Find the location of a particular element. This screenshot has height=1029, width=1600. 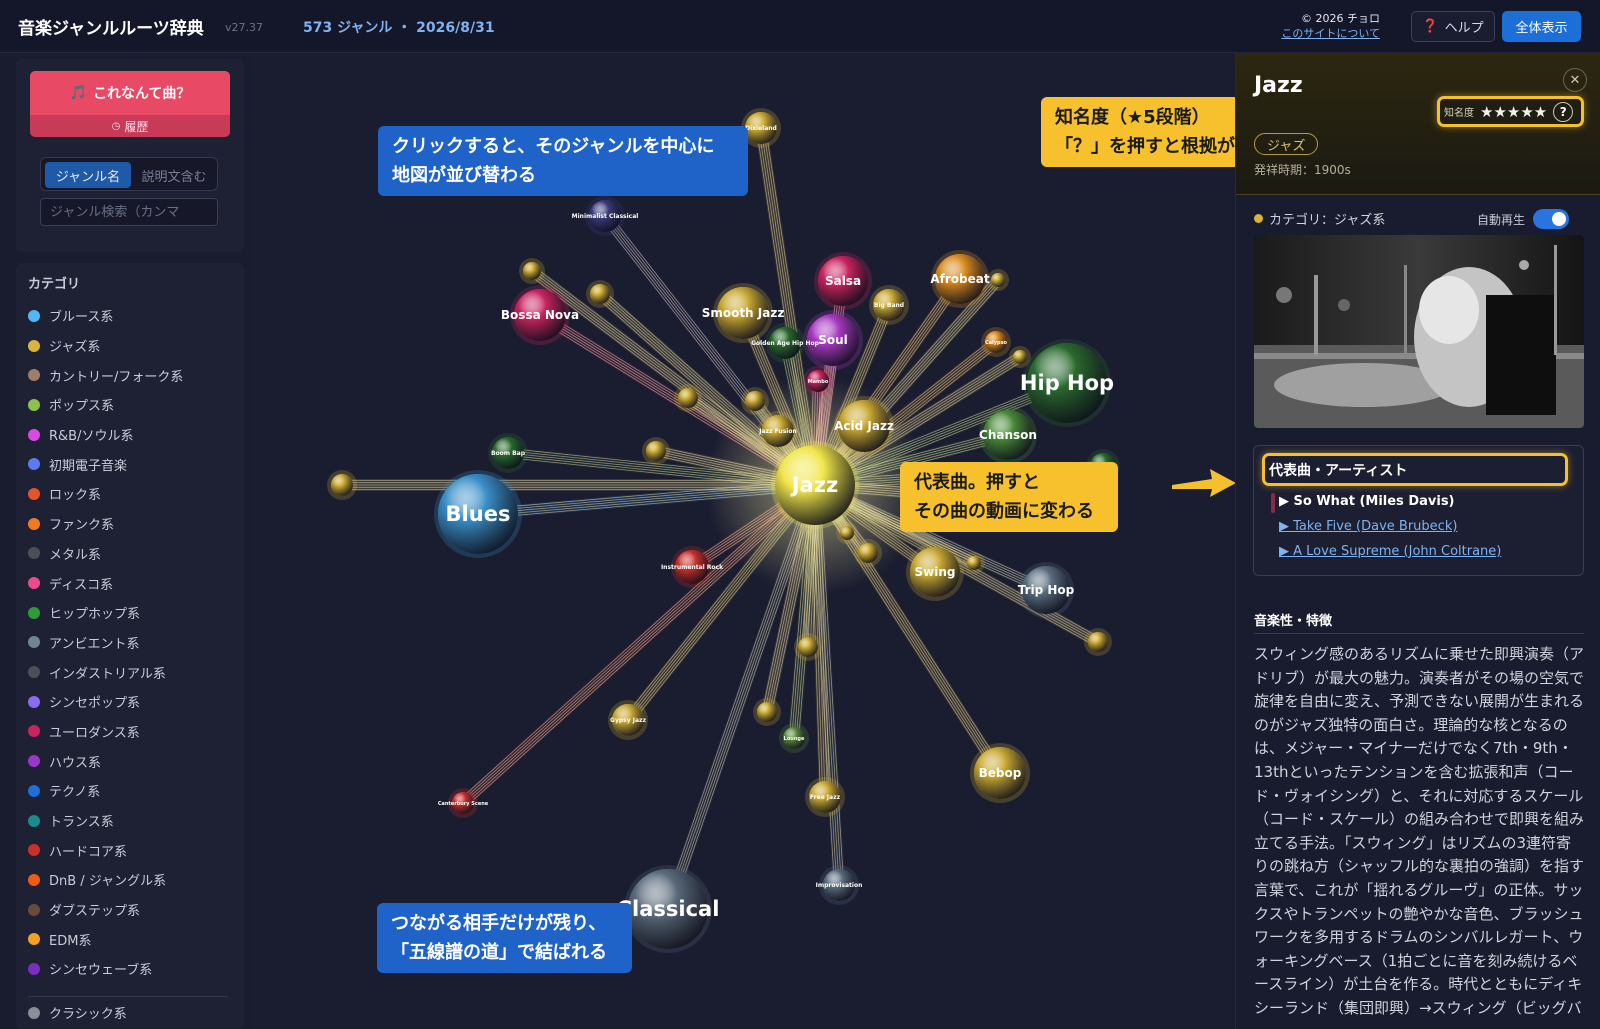

tracks-title: 代表曲・アーティスト is located at coordinates (1415, 469).